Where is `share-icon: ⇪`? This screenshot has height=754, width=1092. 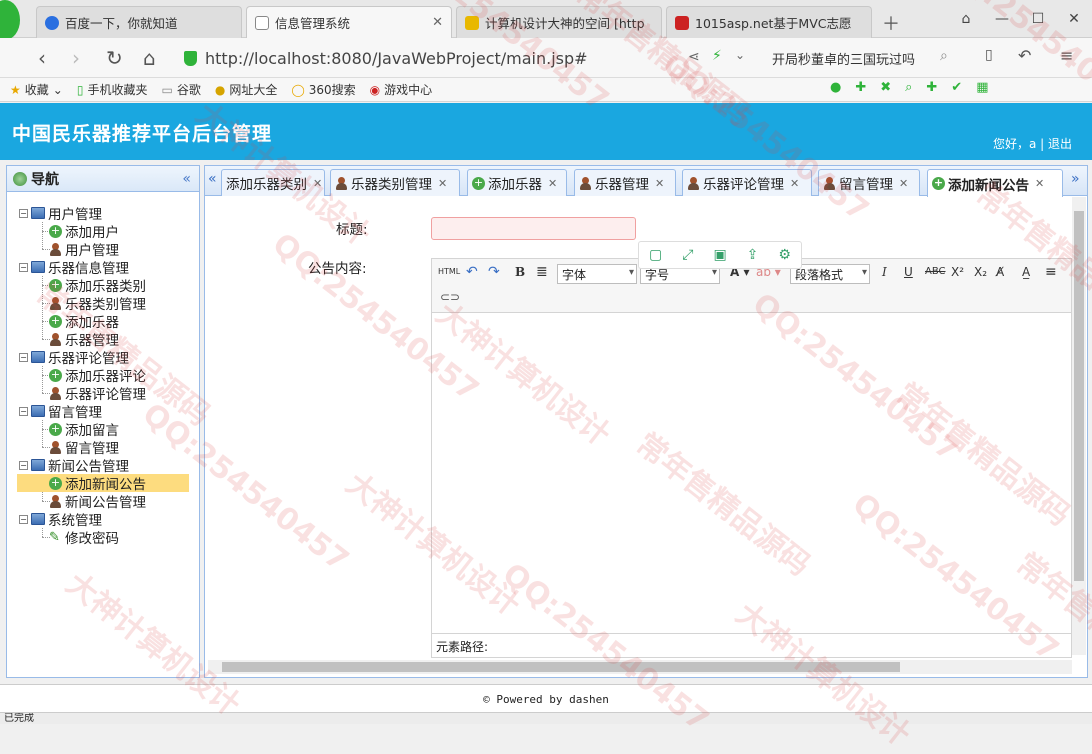
share-icon: ⇪ is located at coordinates (753, 255).